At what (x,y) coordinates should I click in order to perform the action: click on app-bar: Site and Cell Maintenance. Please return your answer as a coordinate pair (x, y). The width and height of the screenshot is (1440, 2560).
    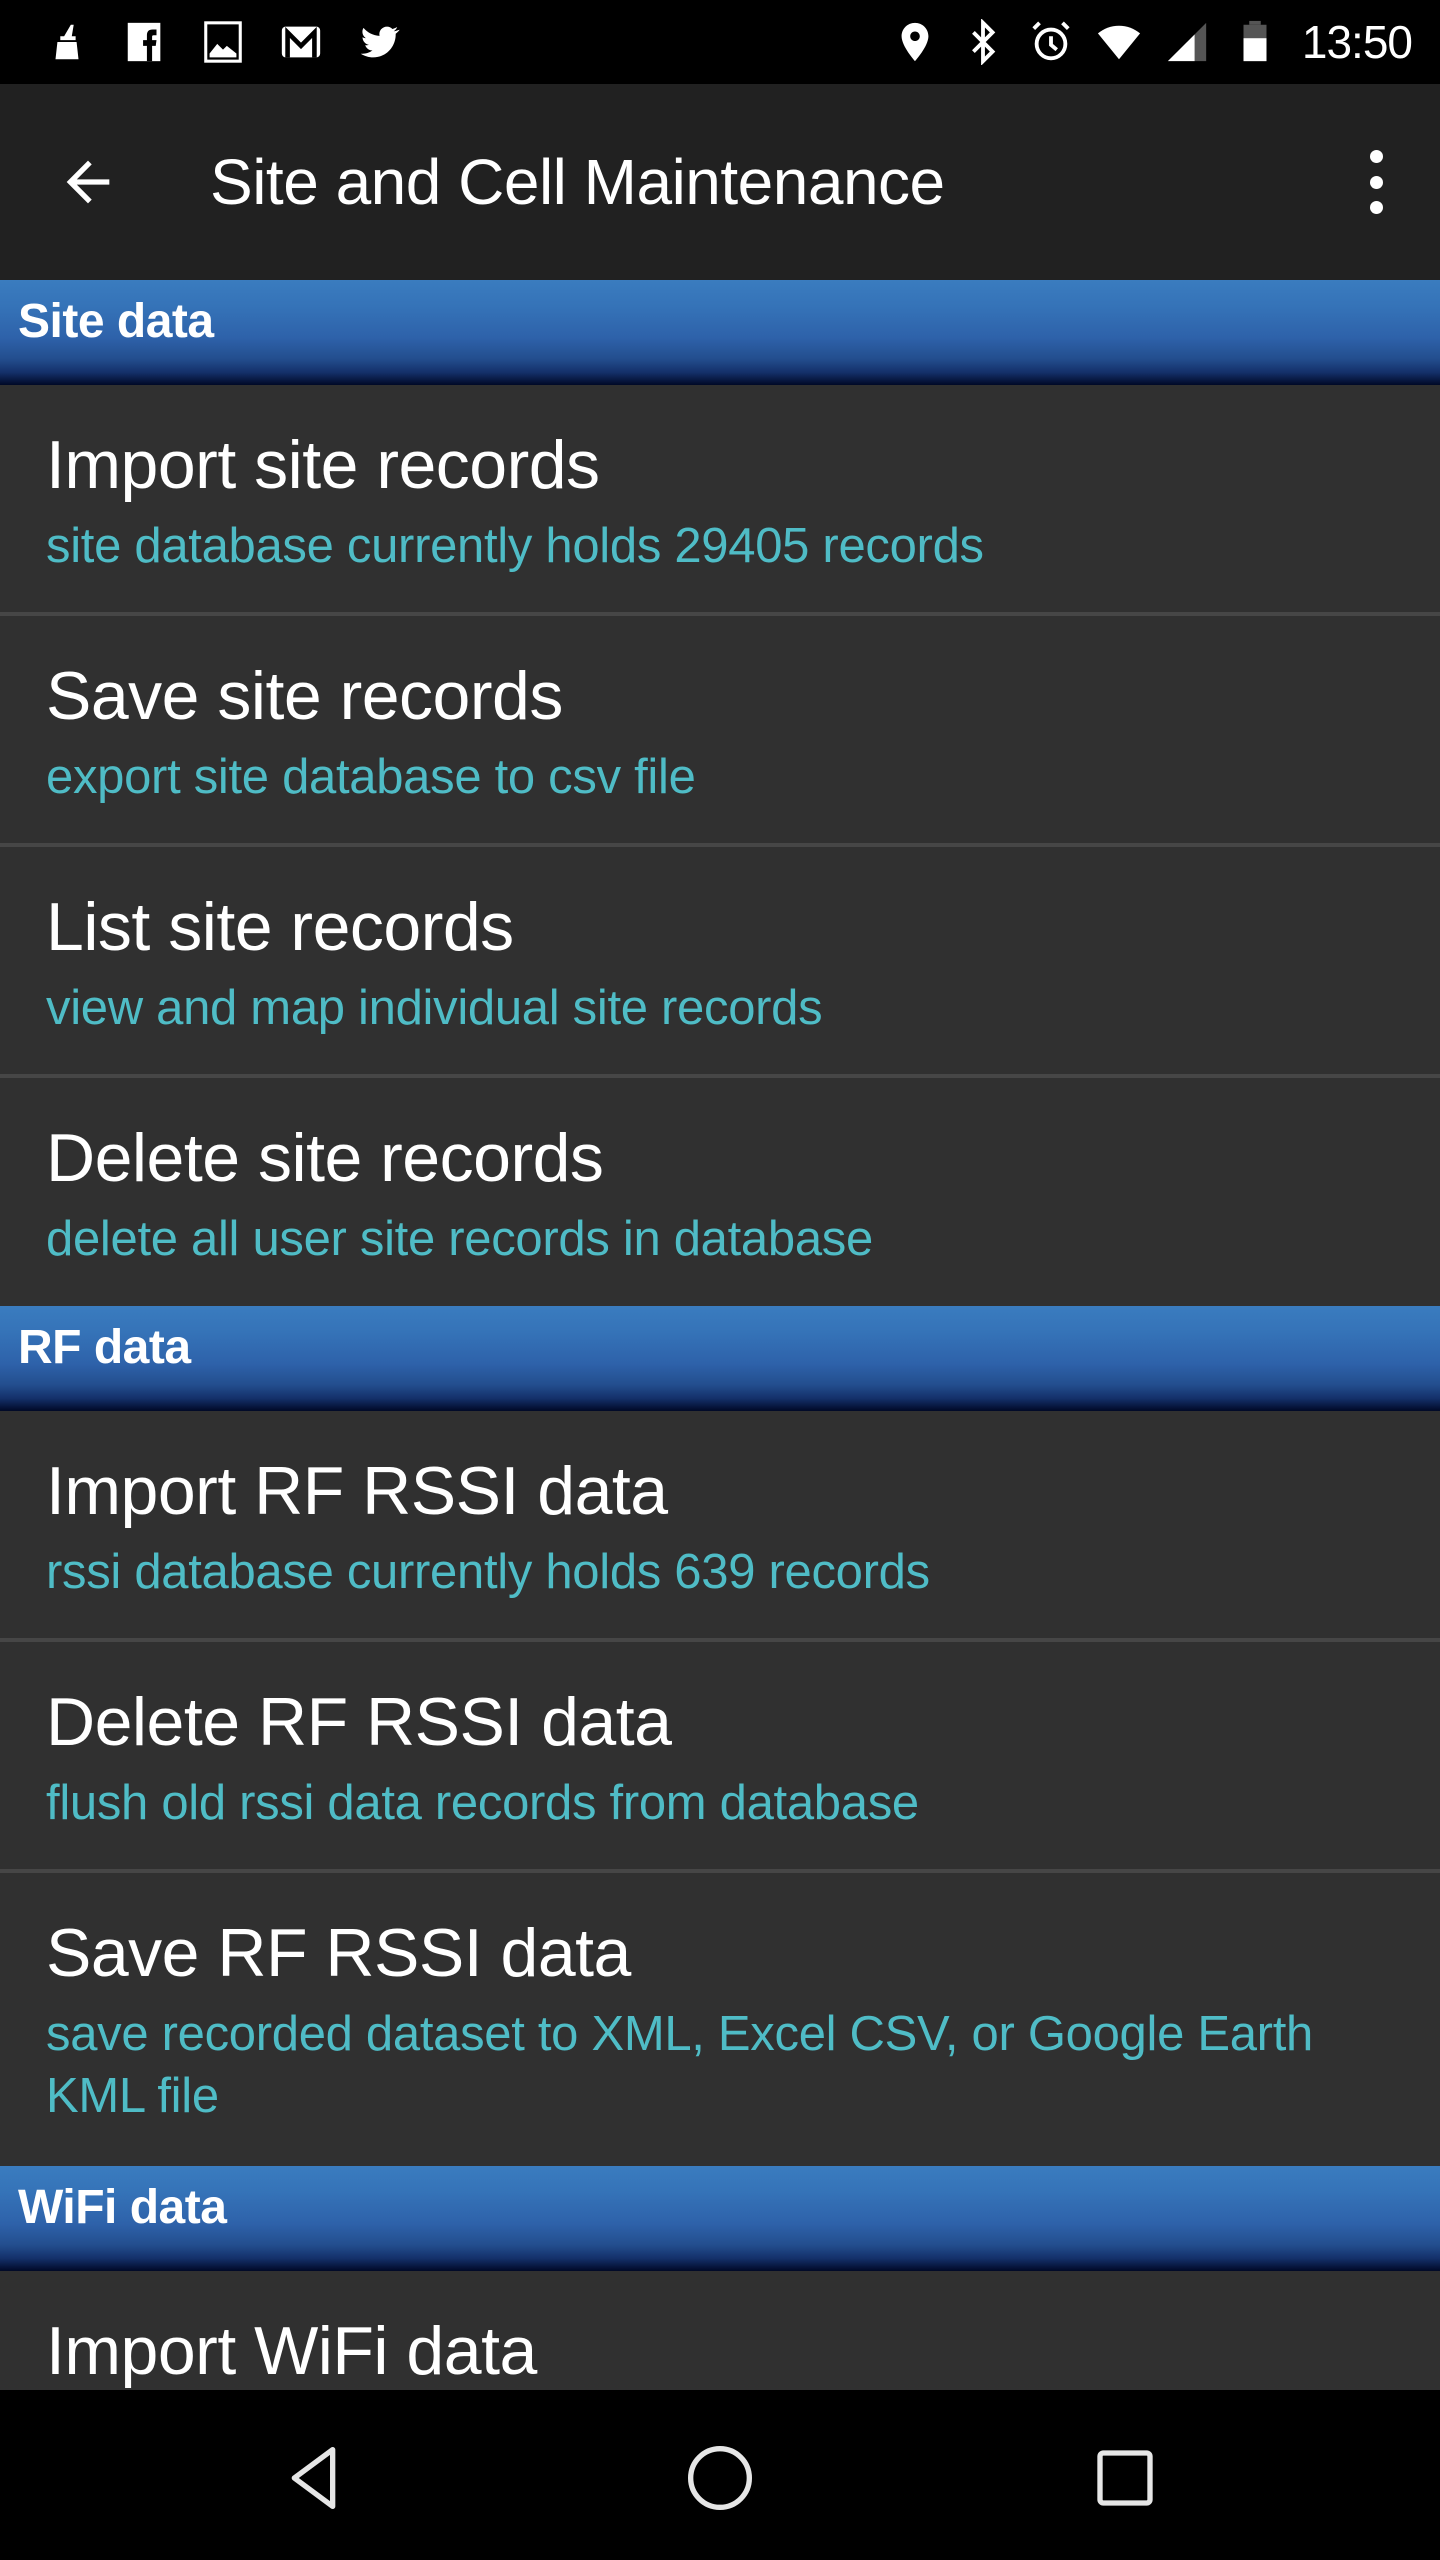
    Looking at the image, I should click on (720, 182).